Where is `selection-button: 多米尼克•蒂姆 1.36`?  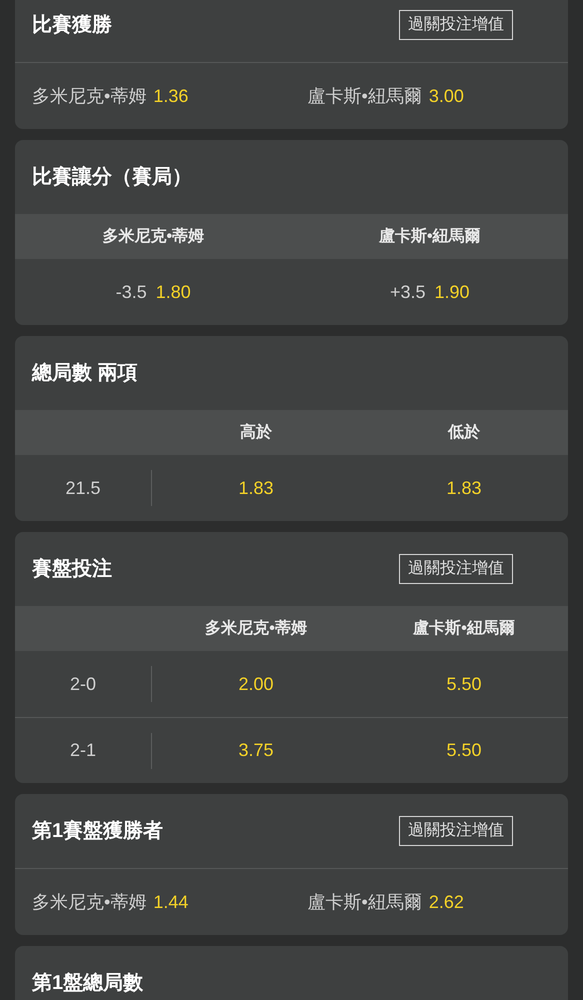
selection-button: 多米尼克•蒂姆 1.36 is located at coordinates (153, 96).